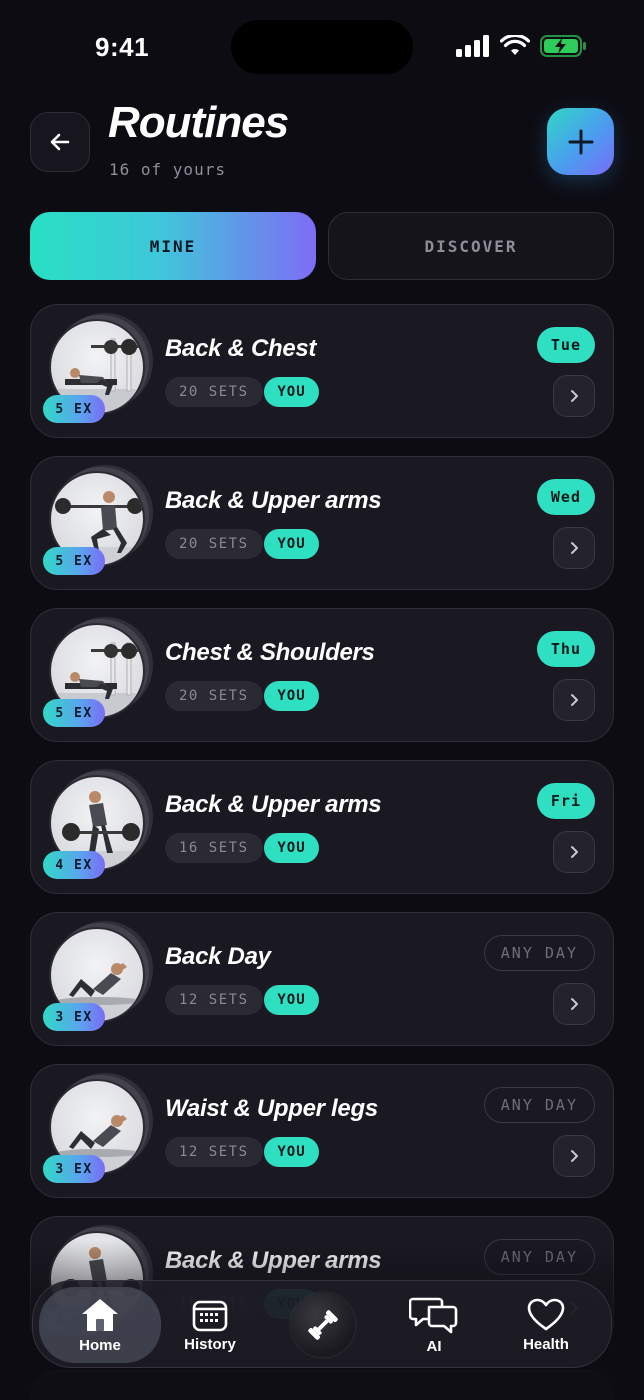  I want to click on nav-ai: AI, so click(434, 1325).